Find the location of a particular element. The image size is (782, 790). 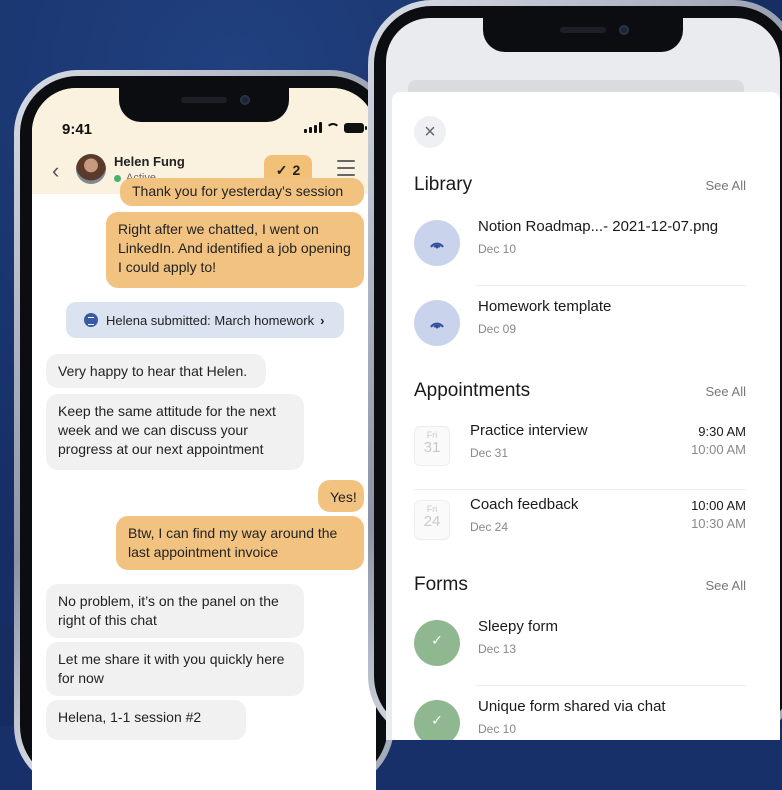

appointment-day: 31 is located at coordinates (432, 447).